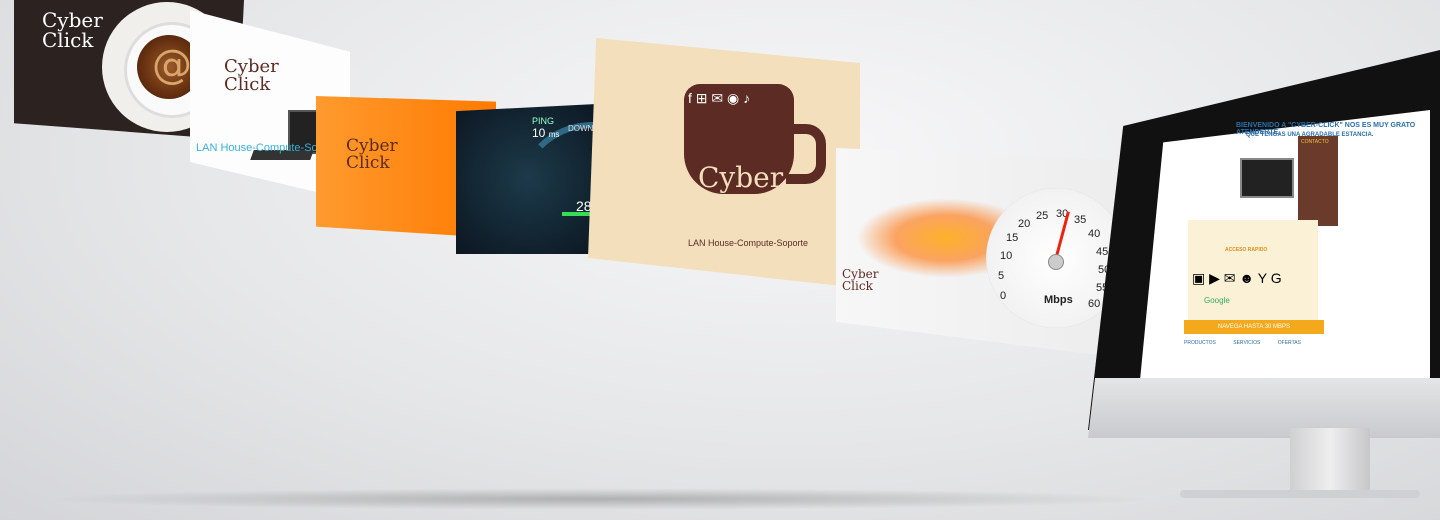 The image size is (1440, 520). I want to click on social-icons: f ⊞ ✉ ◉ ♪, so click(719, 98).